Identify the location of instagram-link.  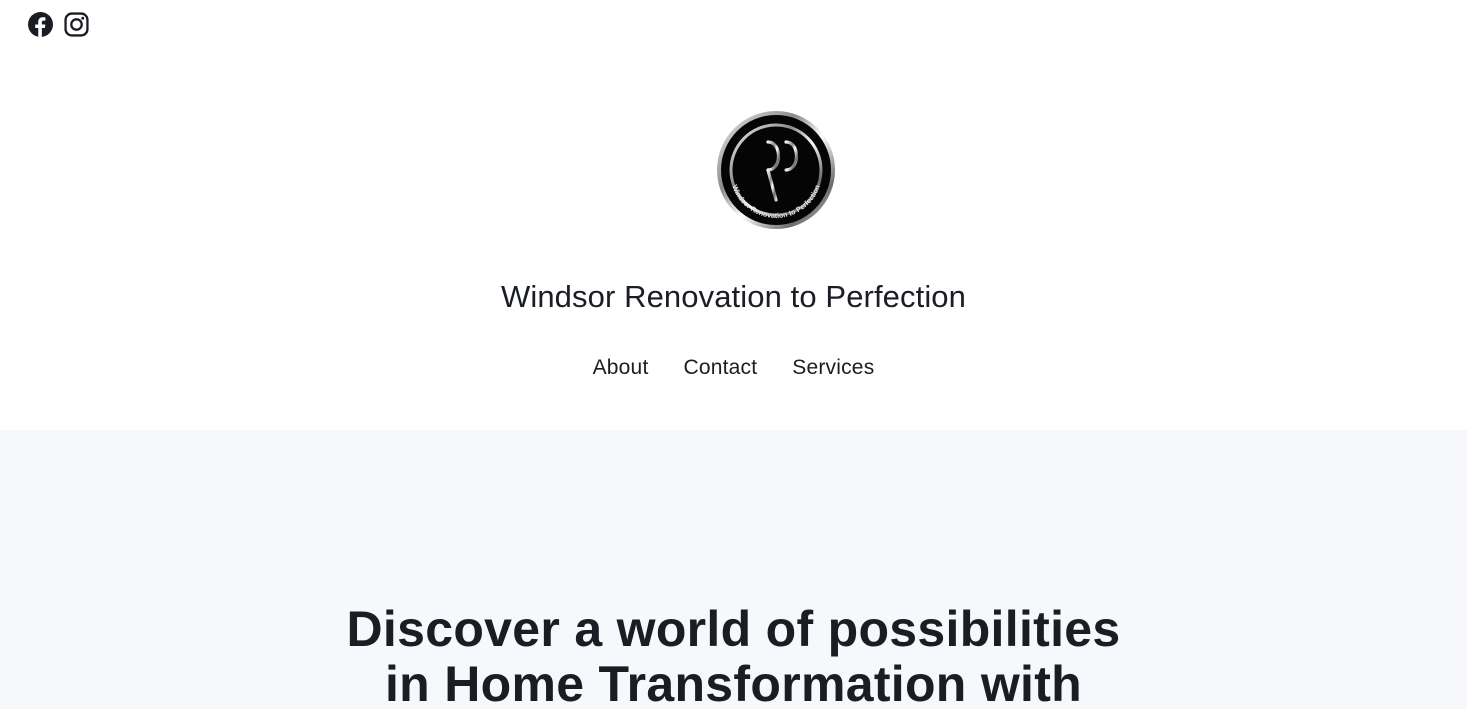
(76, 24).